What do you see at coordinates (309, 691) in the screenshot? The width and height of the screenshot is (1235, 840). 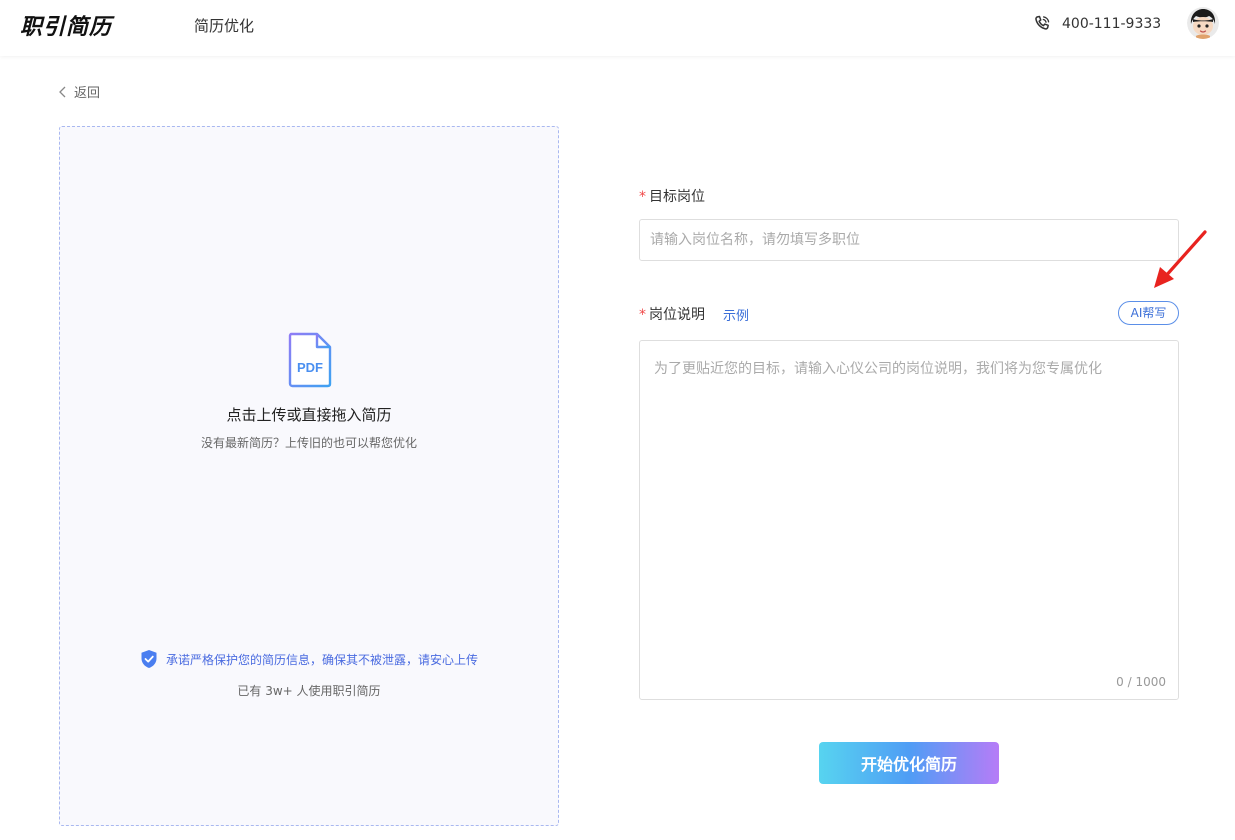 I see `user-count-text: 已有 3w+ 人使用职引简历` at bounding box center [309, 691].